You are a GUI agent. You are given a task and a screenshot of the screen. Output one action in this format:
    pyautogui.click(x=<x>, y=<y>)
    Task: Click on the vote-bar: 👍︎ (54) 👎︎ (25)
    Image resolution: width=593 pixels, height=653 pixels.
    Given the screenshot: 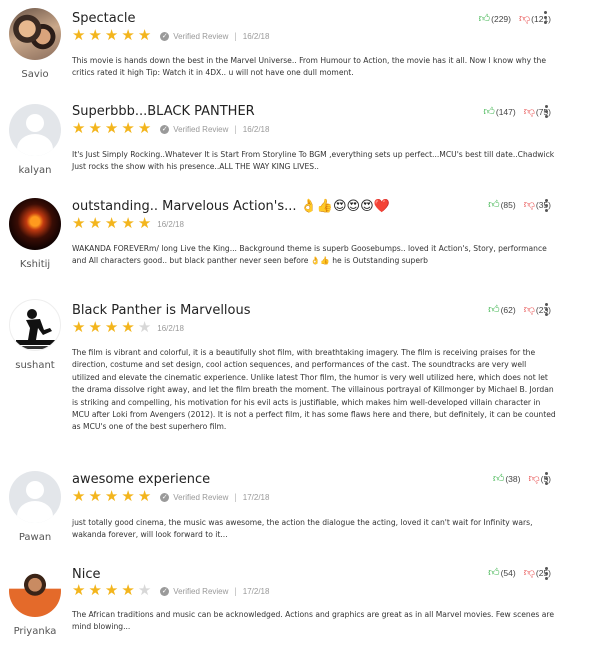 What is the action you would take?
    pyautogui.click(x=519, y=572)
    